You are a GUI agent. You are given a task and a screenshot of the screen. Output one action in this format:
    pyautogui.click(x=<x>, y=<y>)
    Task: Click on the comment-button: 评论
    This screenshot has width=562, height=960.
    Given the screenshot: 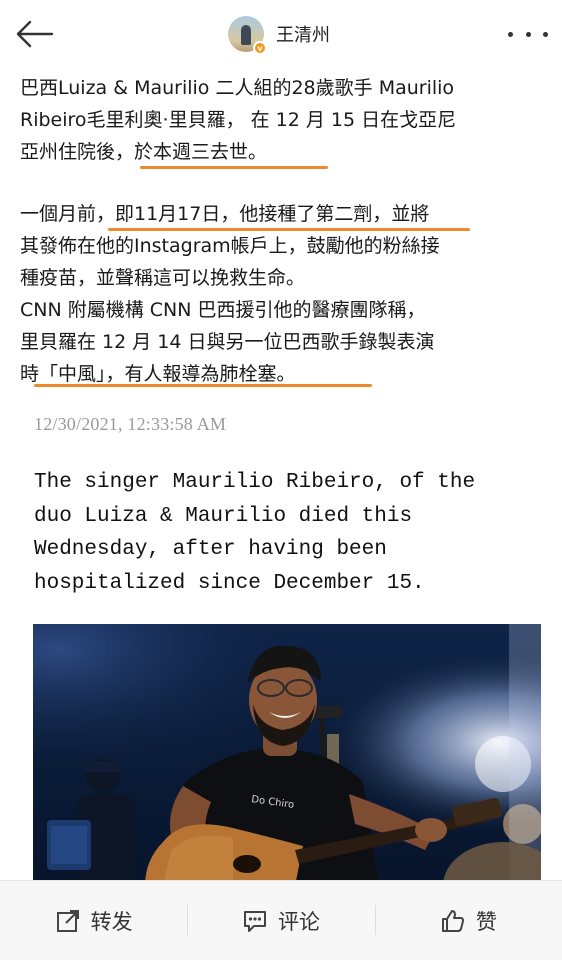 What is the action you would take?
    pyautogui.click(x=280, y=920)
    